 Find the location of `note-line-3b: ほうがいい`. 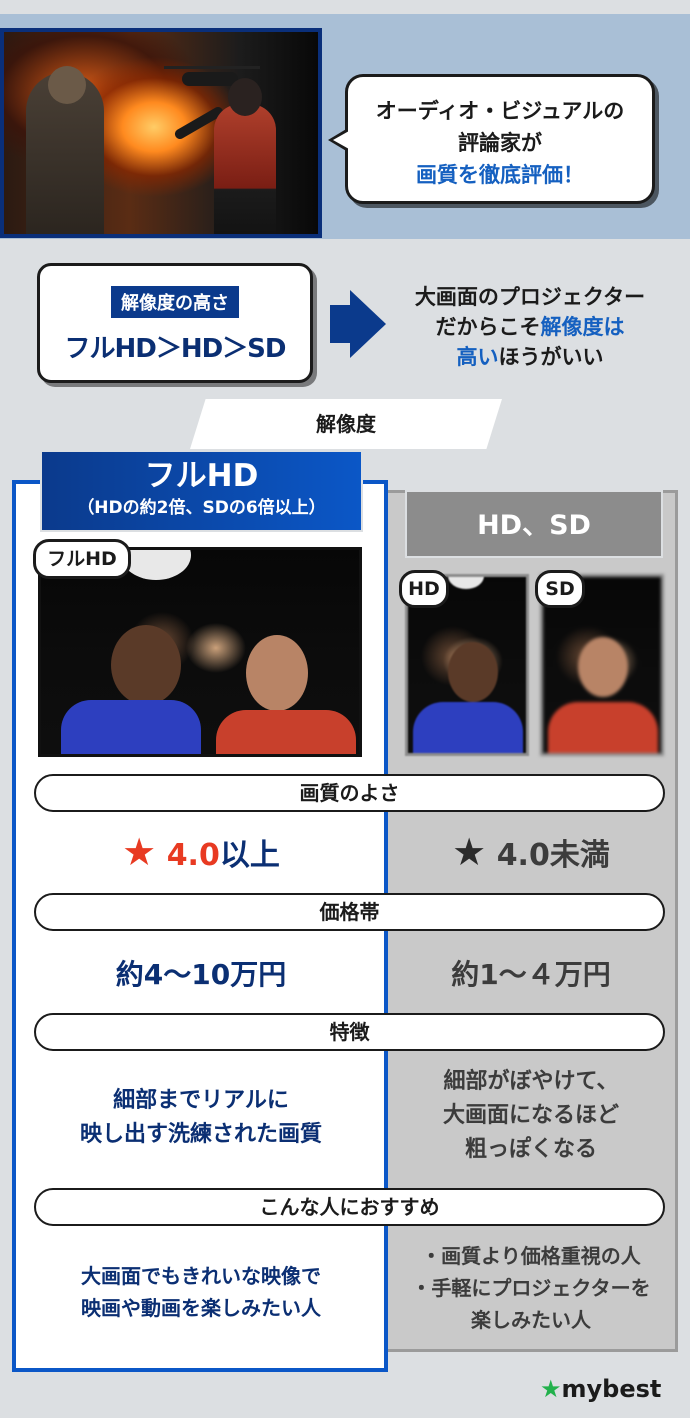

note-line-3b: ほうがいい is located at coordinates (551, 357).